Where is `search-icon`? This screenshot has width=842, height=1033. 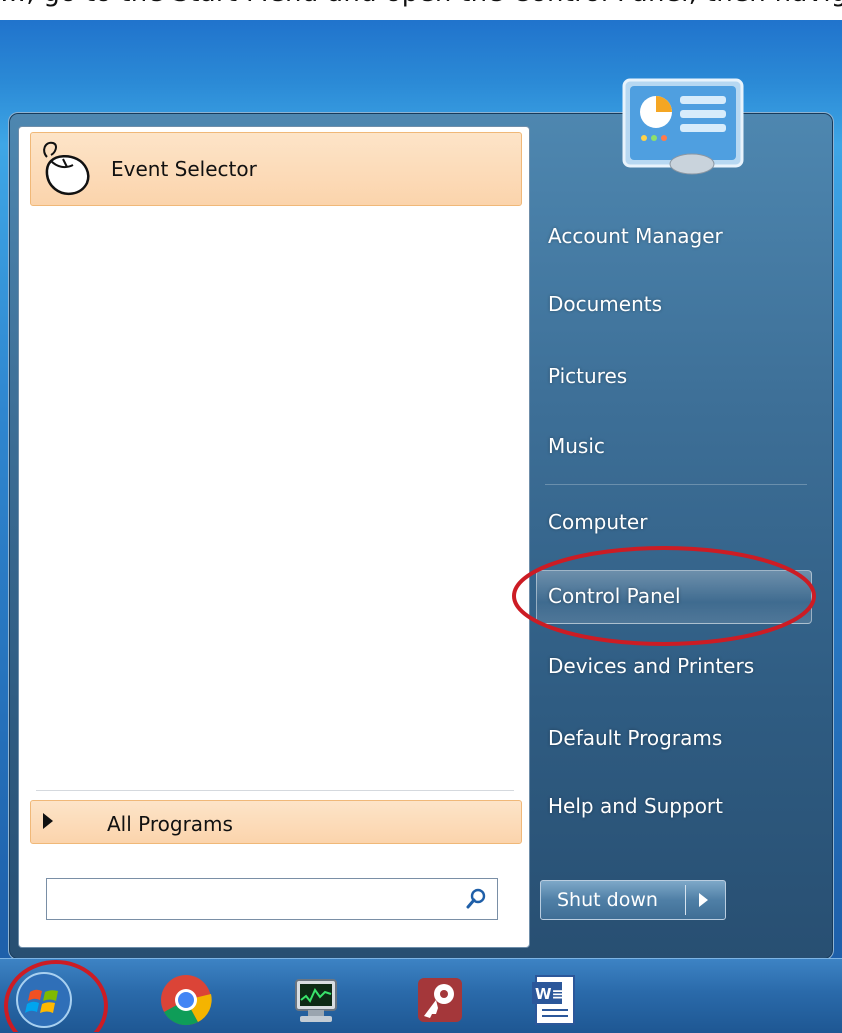
search-icon is located at coordinates (476, 899).